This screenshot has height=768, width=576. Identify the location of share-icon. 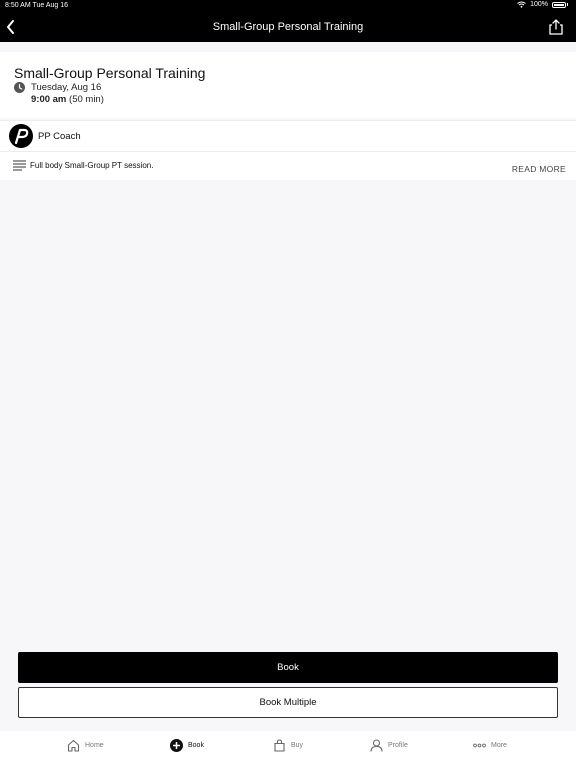
(556, 27).